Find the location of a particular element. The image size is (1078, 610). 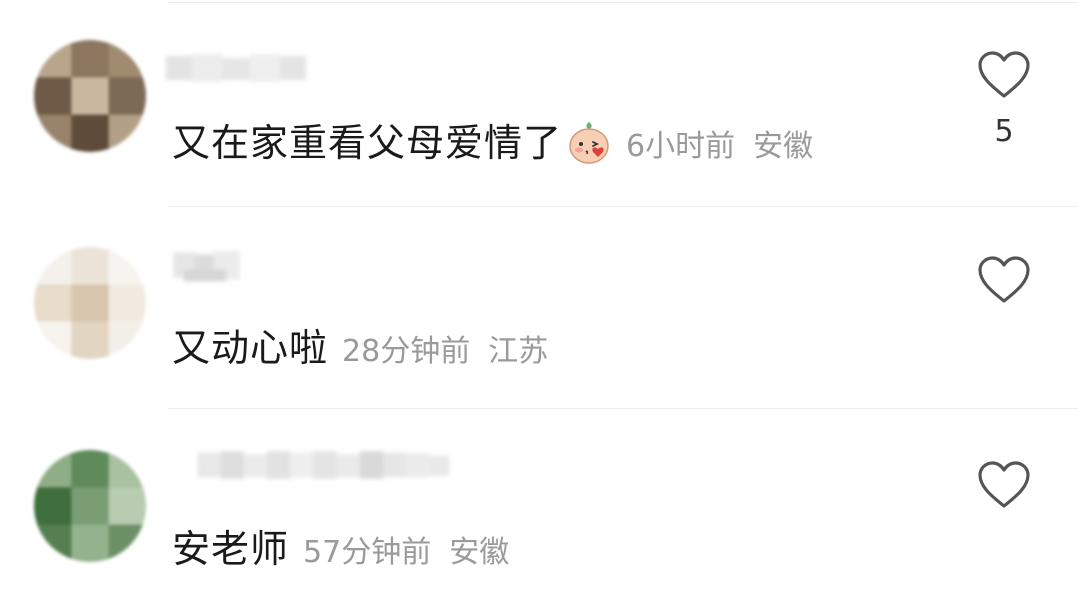

comment-content: 安老师 57分钟前 安徽 is located at coordinates (340, 546).